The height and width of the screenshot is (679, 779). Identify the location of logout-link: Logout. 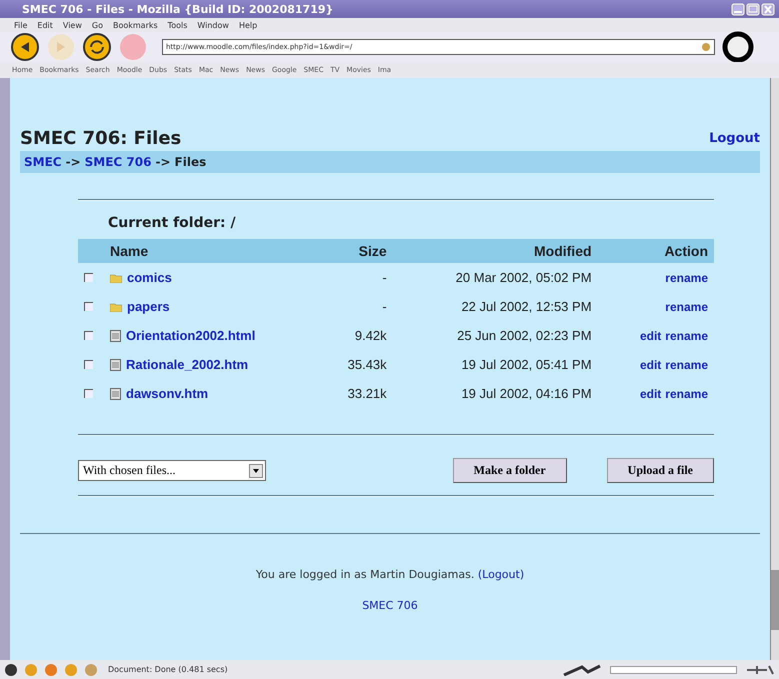
(734, 138).